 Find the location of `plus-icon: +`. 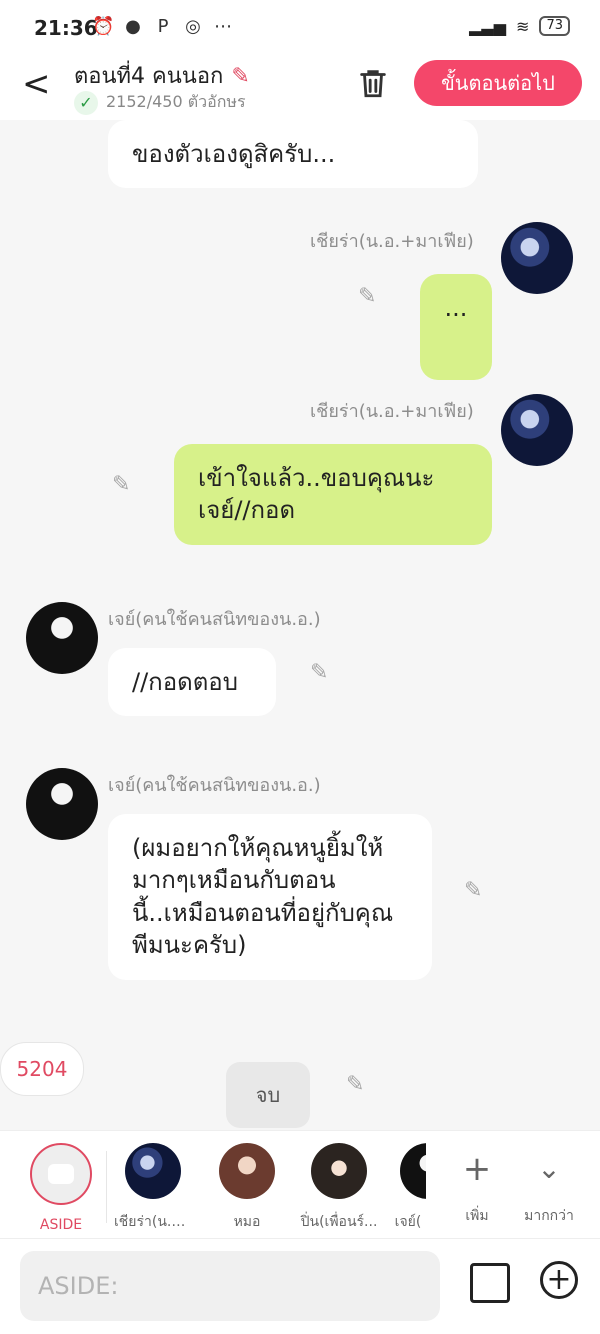

plus-icon: + is located at coordinates (477, 1169).